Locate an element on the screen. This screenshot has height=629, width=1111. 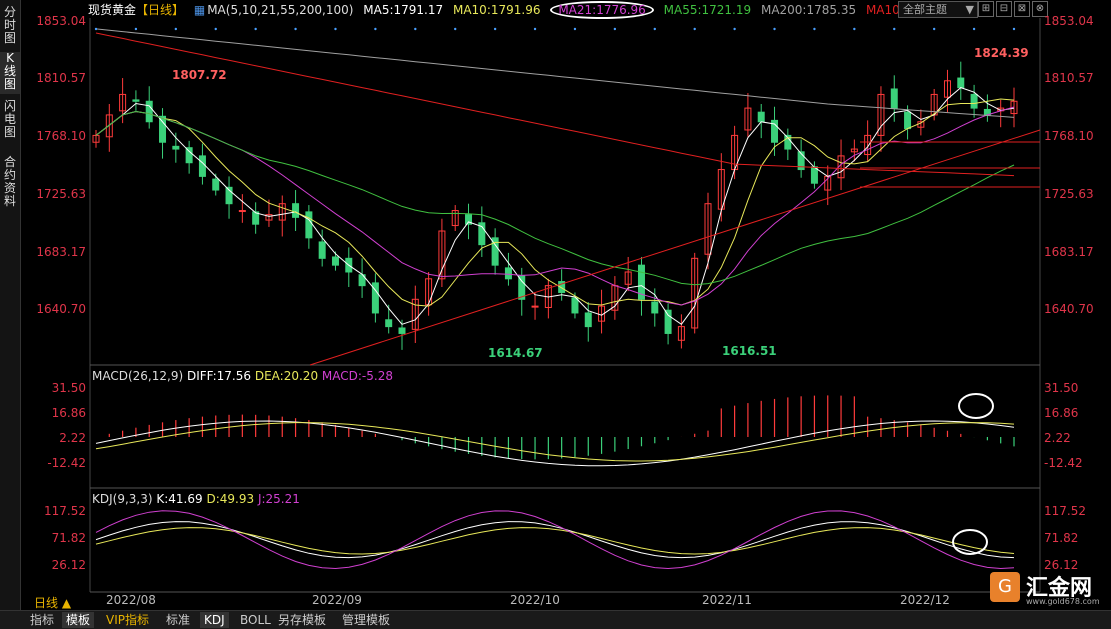
ma-params: MA(5,10,21,55,200,100) is located at coordinates (280, 10).